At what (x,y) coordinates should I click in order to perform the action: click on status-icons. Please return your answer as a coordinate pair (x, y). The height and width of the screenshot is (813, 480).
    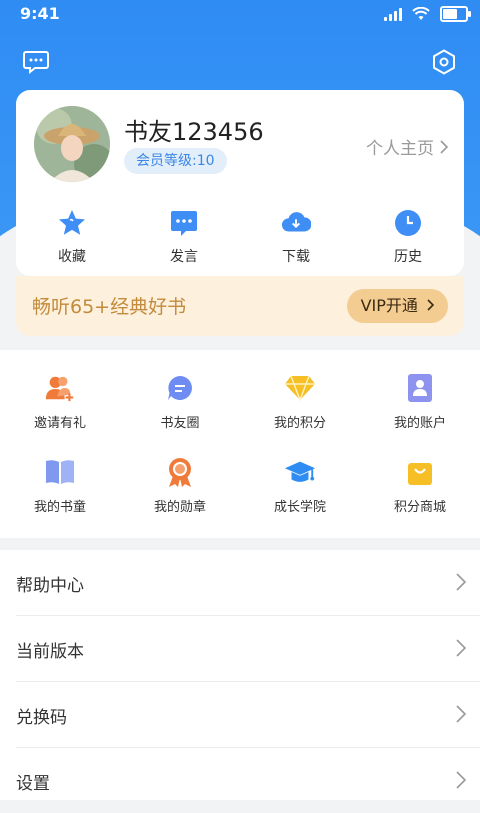
    Looking at the image, I should click on (427, 14).